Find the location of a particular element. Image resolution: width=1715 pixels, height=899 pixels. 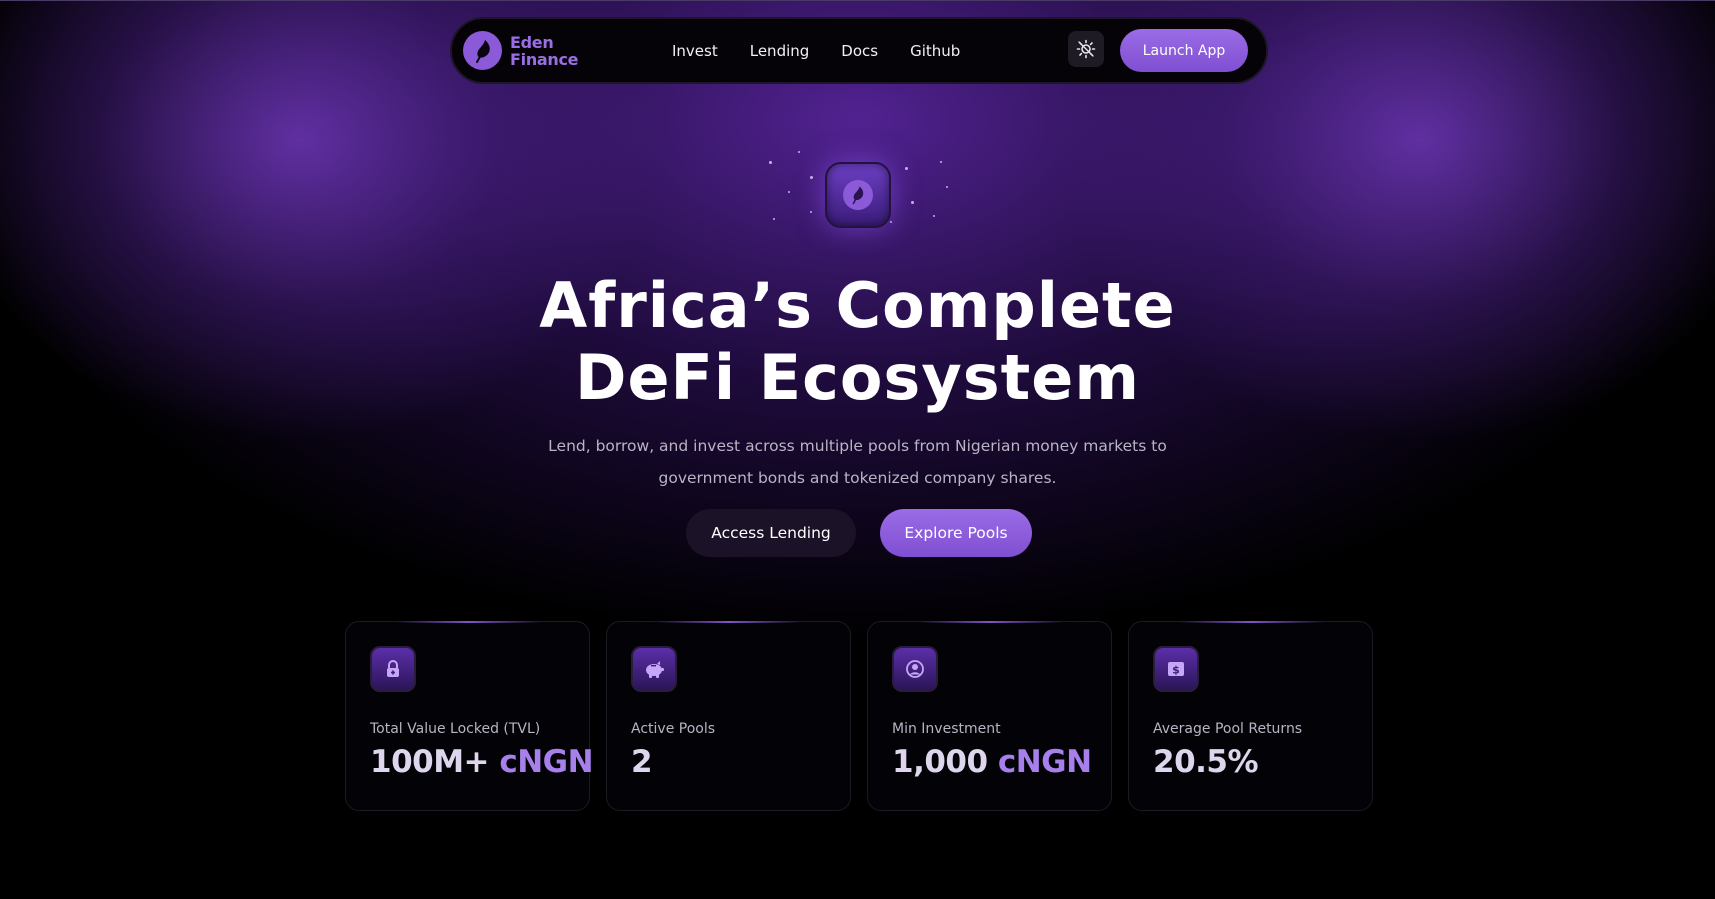

stat-label: Min Investment is located at coordinates (946, 729).